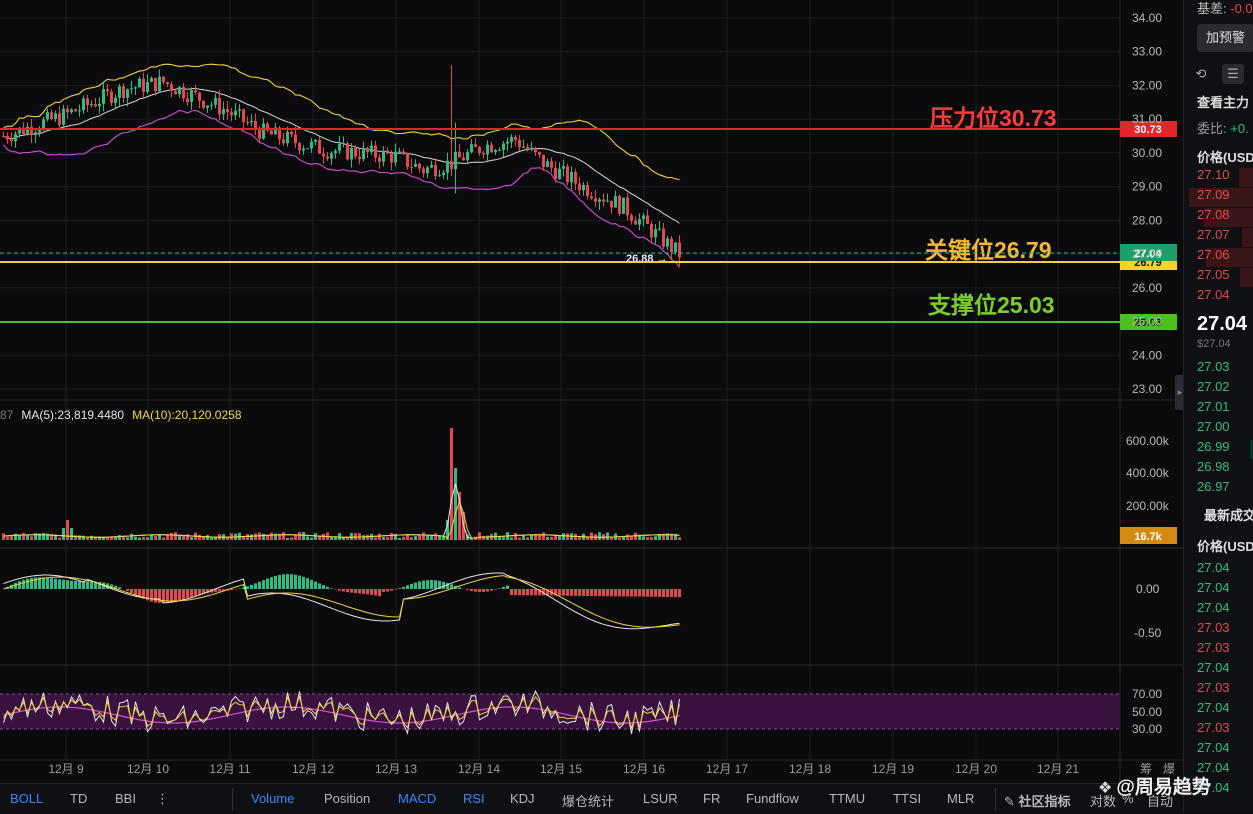 This screenshot has height=814, width=1253. Describe the element at coordinates (993, 118) in the screenshot. I see `resistance-label: 压力位30.73` at that location.